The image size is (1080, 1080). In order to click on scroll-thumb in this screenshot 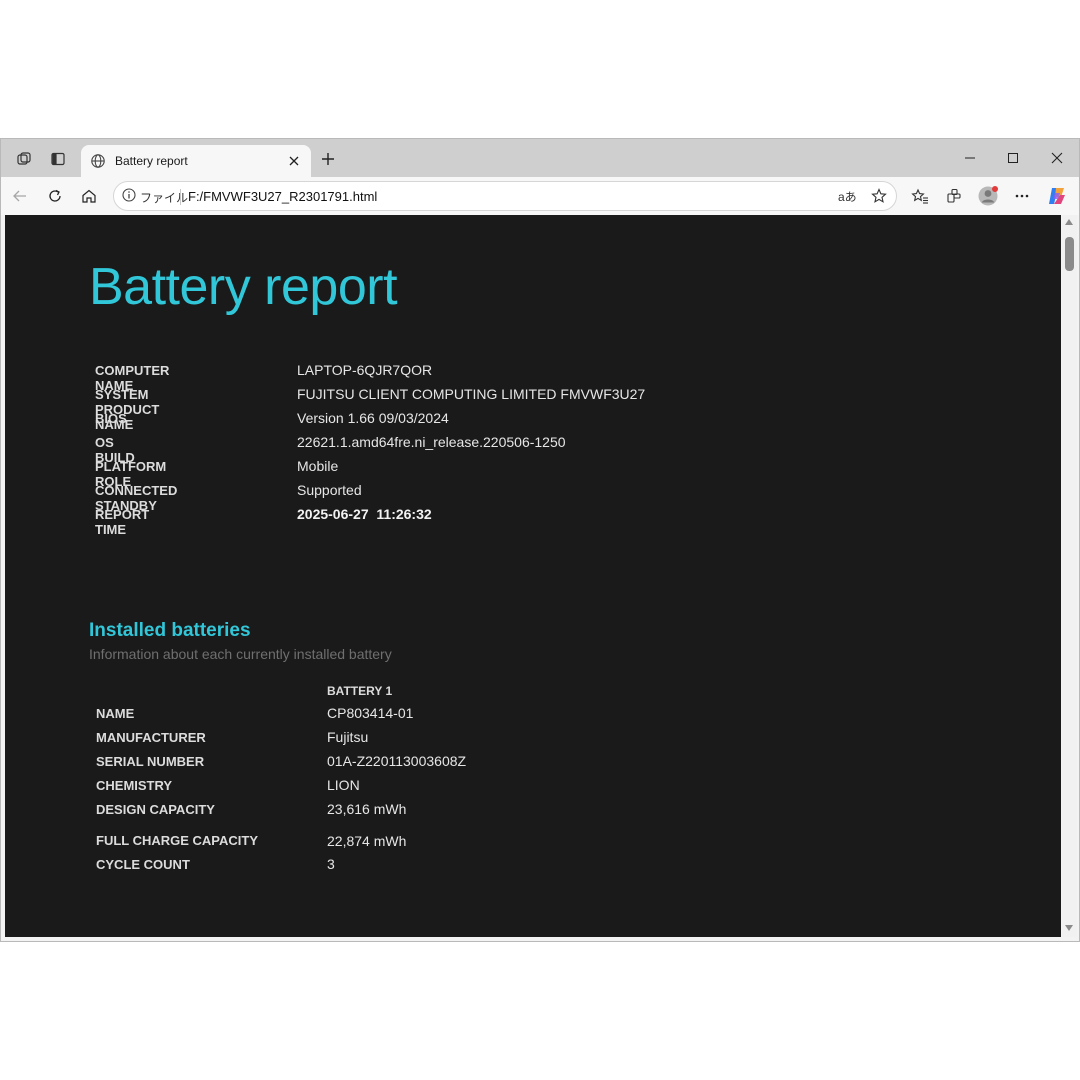, I will do `click(1069, 254)`.